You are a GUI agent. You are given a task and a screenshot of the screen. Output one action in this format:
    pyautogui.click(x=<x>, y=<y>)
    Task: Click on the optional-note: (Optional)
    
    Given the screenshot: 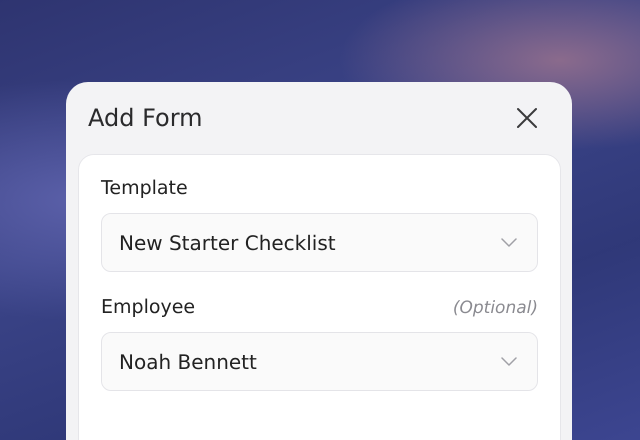 What is the action you would take?
    pyautogui.click(x=495, y=308)
    